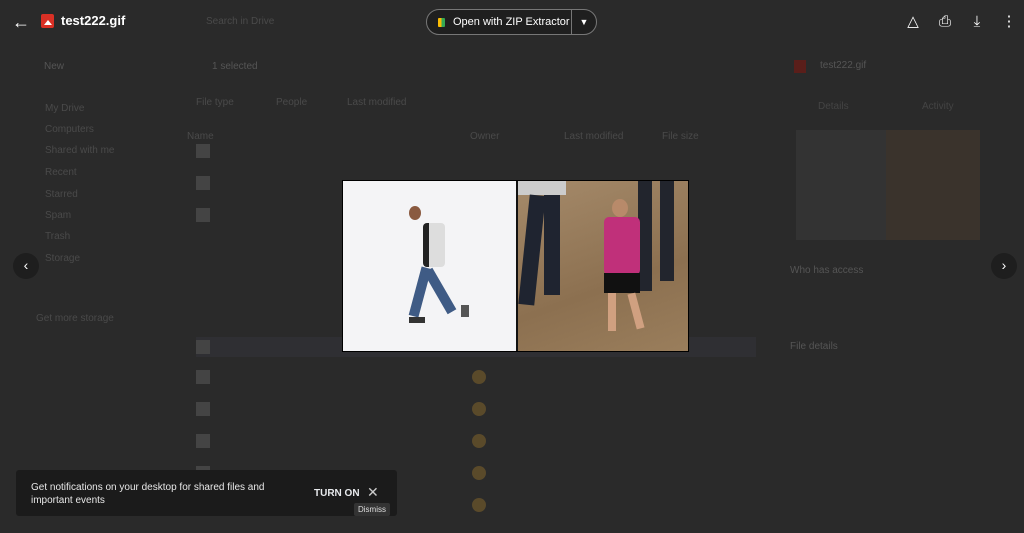  What do you see at coordinates (26, 266) in the screenshot?
I see `previous-file-button: ‹` at bounding box center [26, 266].